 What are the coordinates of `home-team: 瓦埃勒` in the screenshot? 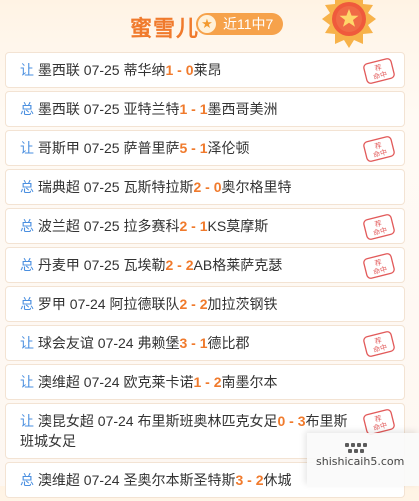 It's located at (144, 265).